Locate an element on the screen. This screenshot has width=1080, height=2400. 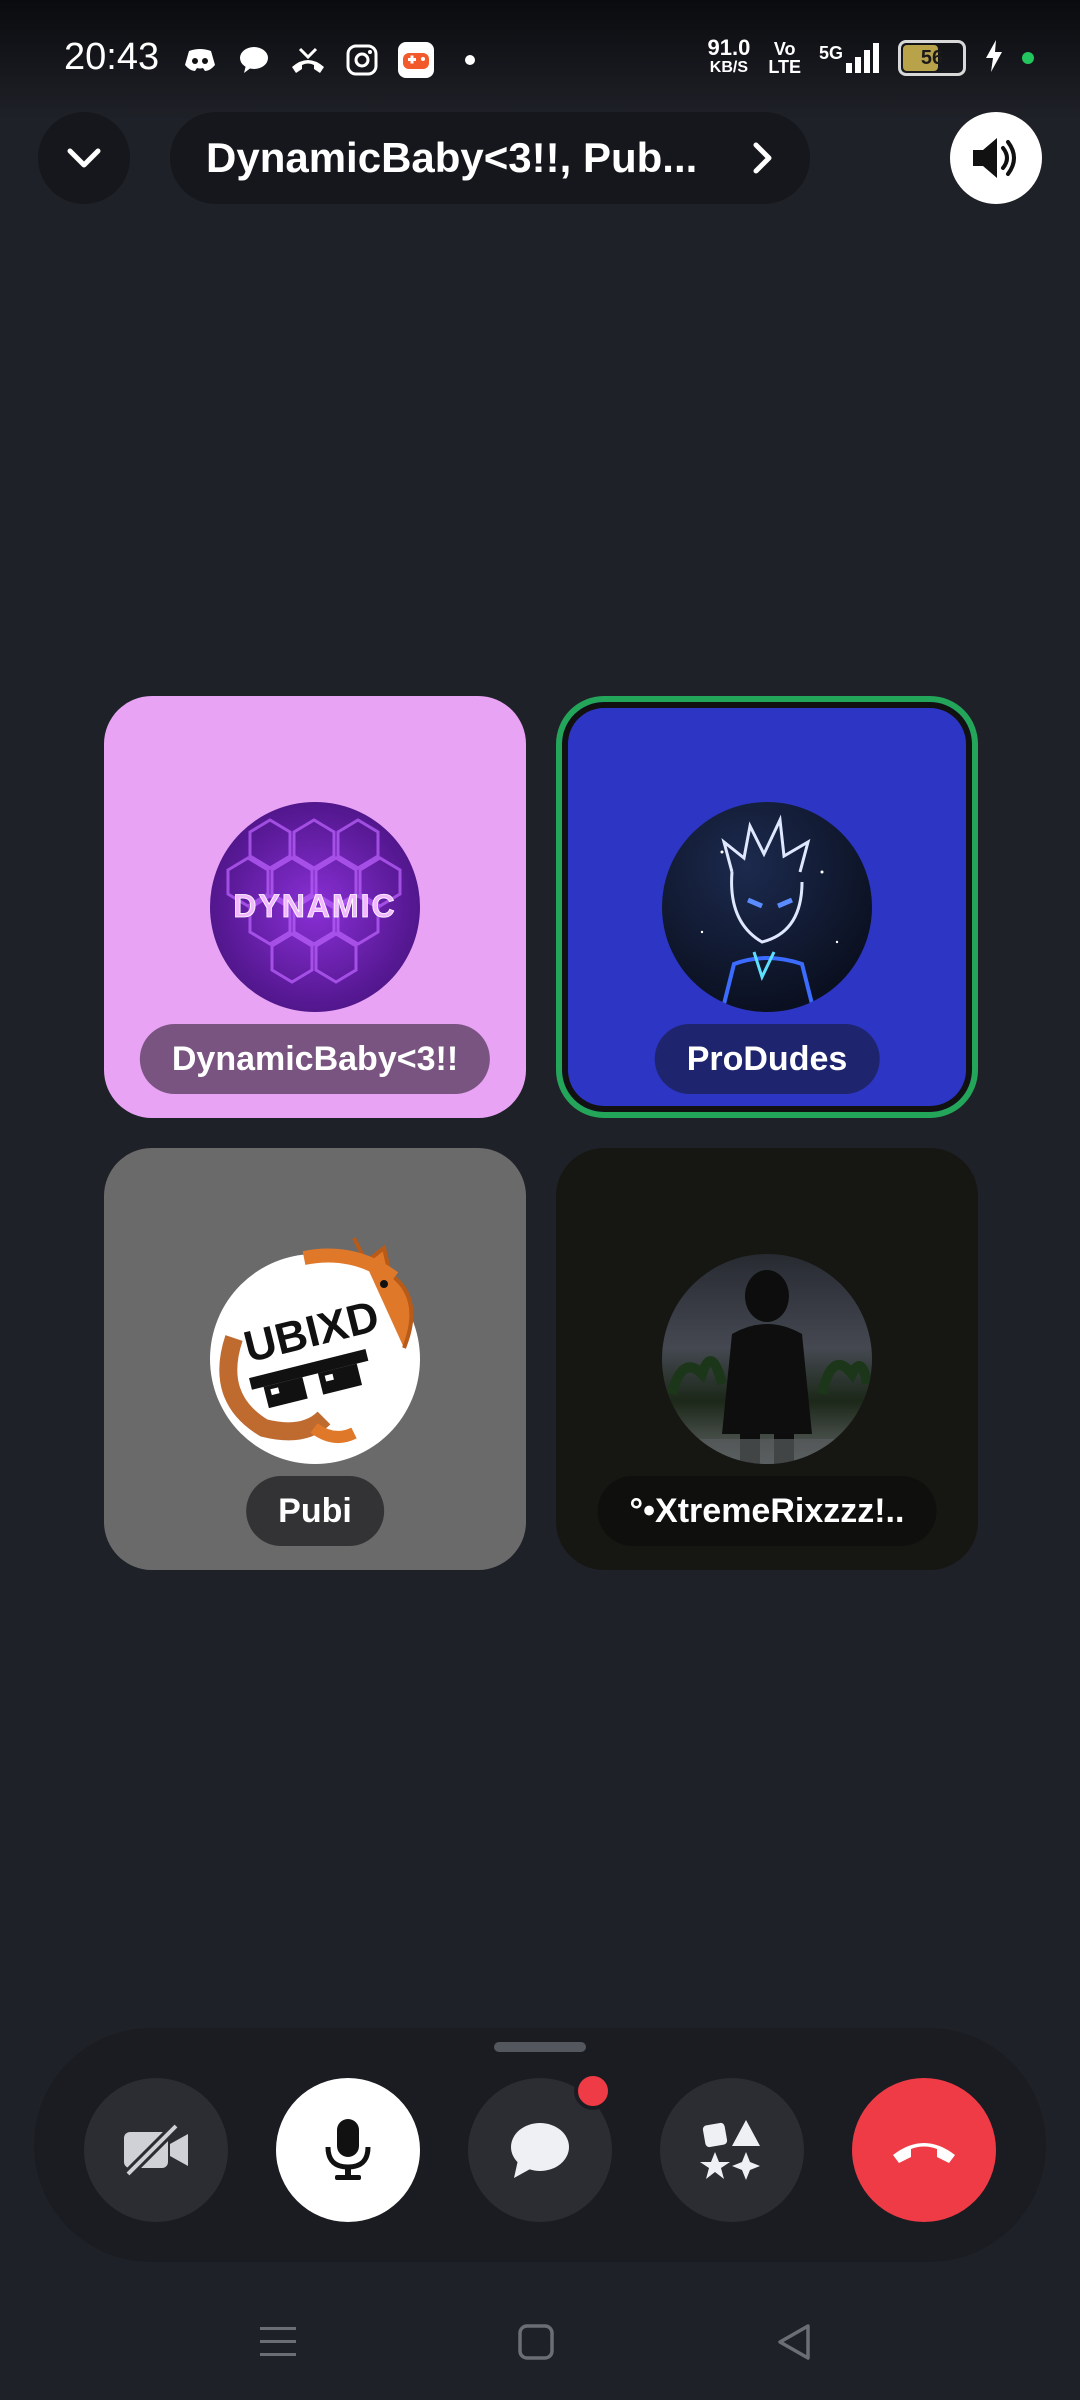
avatar-text: DYNAMIC is located at coordinates (314, 906).